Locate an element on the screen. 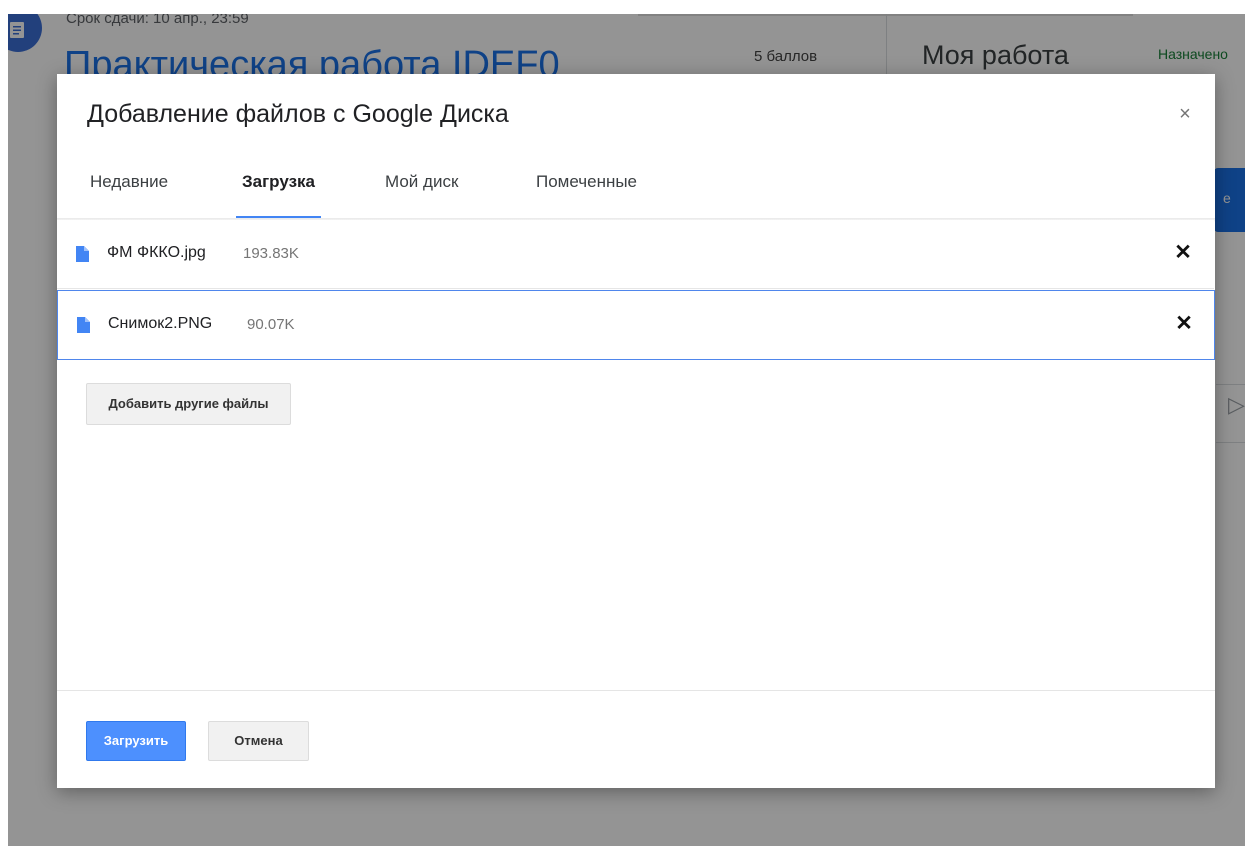 The image size is (1245, 846). tab-recent: Недавние is located at coordinates (129, 190).